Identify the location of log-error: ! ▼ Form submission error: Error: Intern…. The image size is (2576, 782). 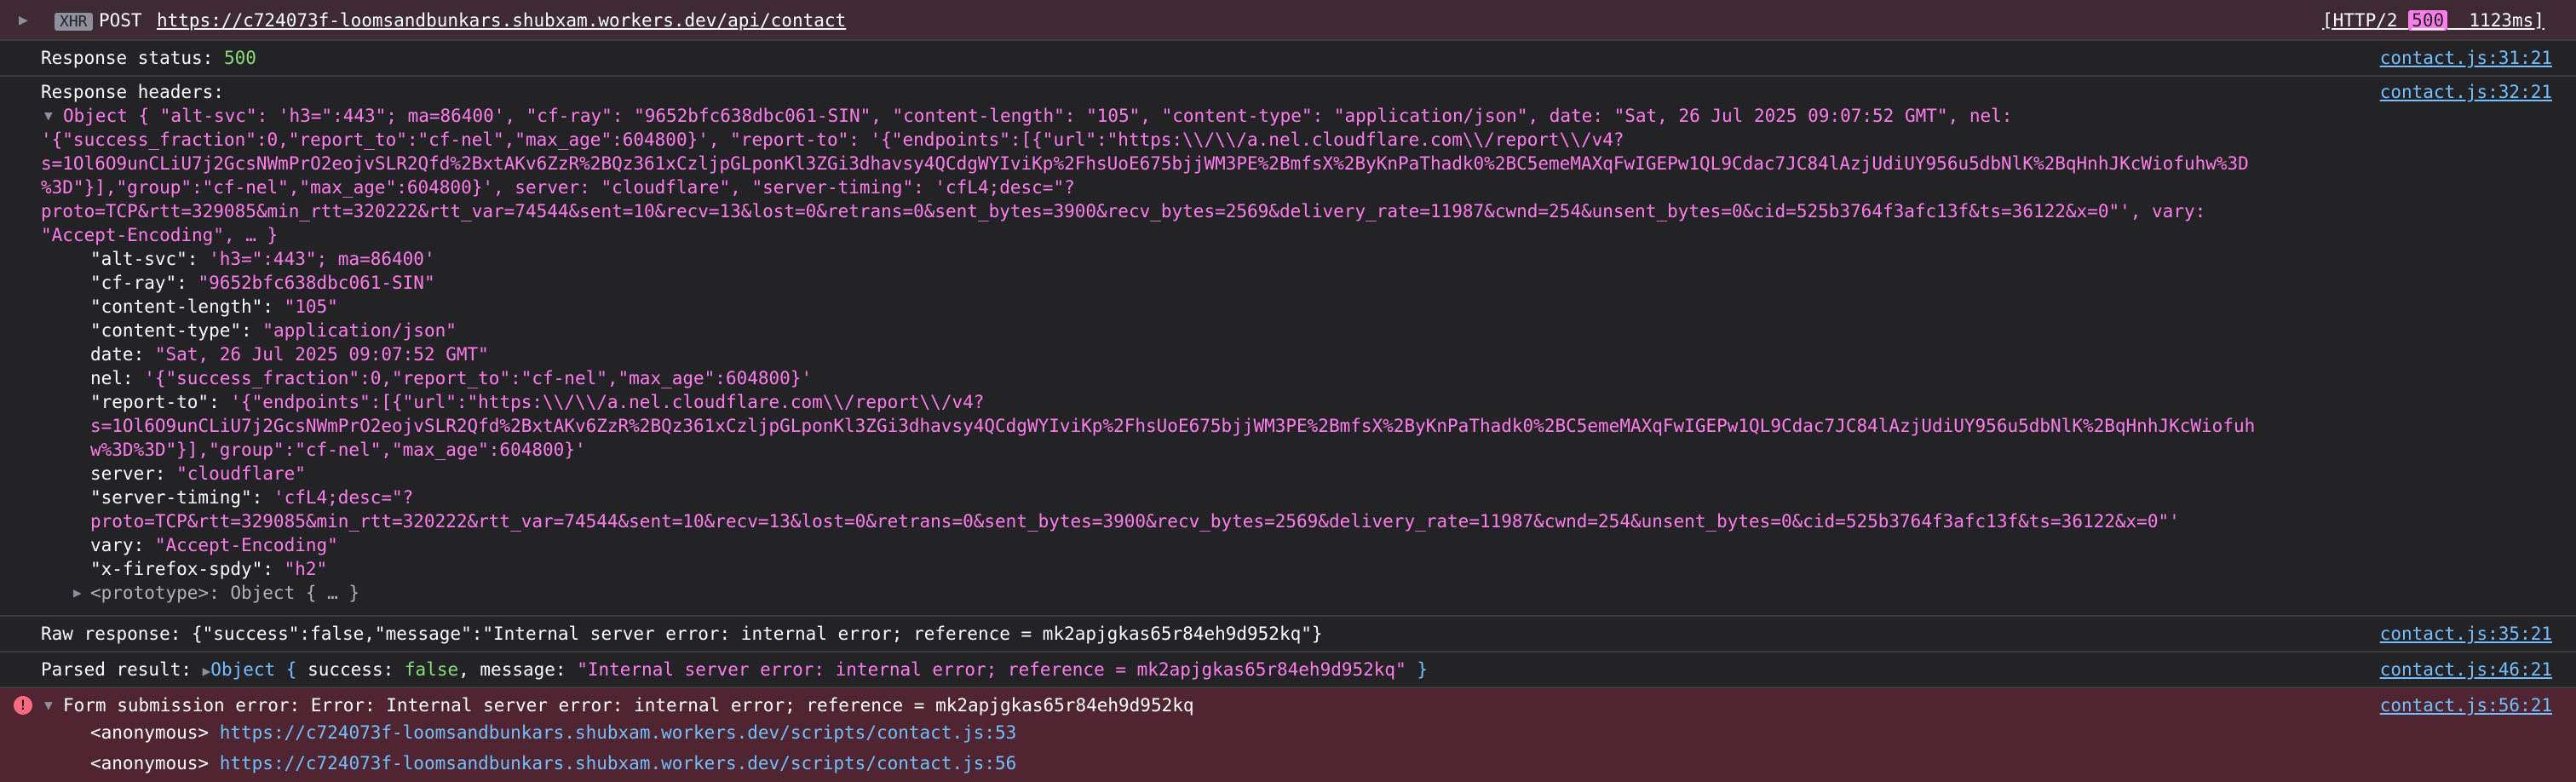
(1288, 735).